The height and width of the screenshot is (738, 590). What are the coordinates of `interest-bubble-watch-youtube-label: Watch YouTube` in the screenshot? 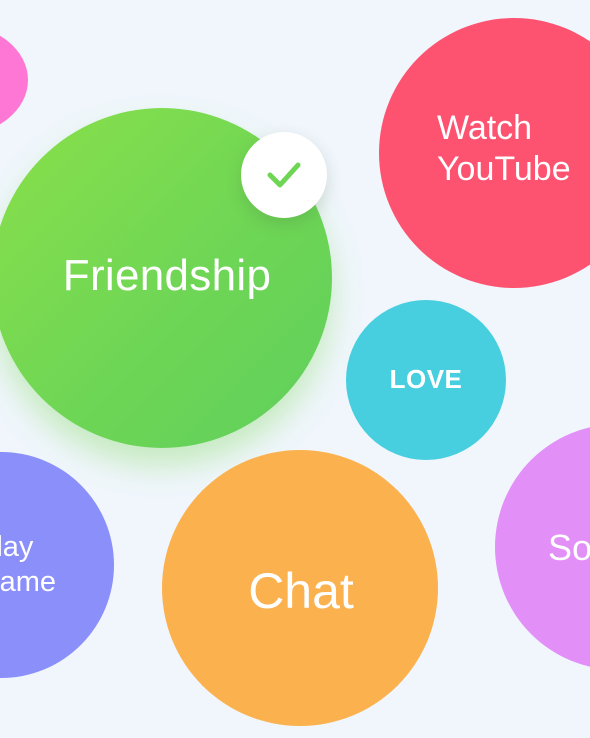 It's located at (504, 148).